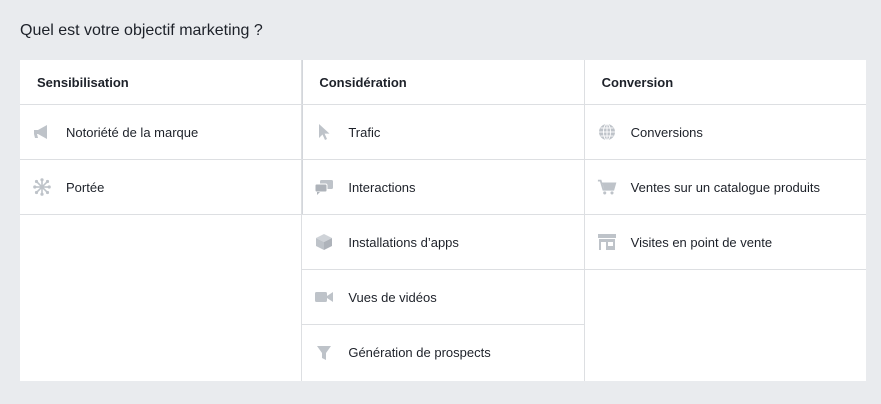  I want to click on storefront-icon, so click(607, 242).